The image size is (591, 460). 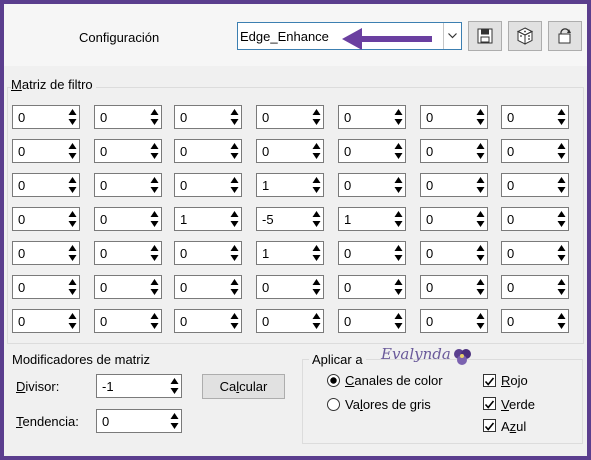 I want to click on bias-spinbox: 0, so click(x=139, y=421).